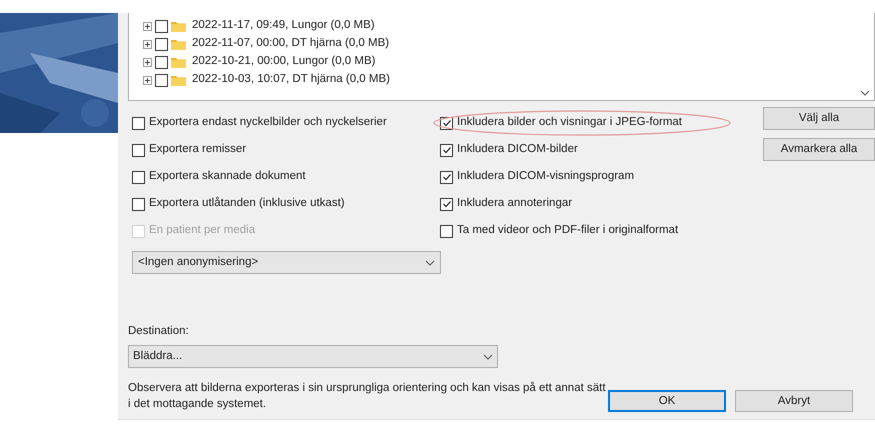 The image size is (875, 441). I want to click on anonymization-dropdown: <Ingen anonymisering>, so click(286, 262).